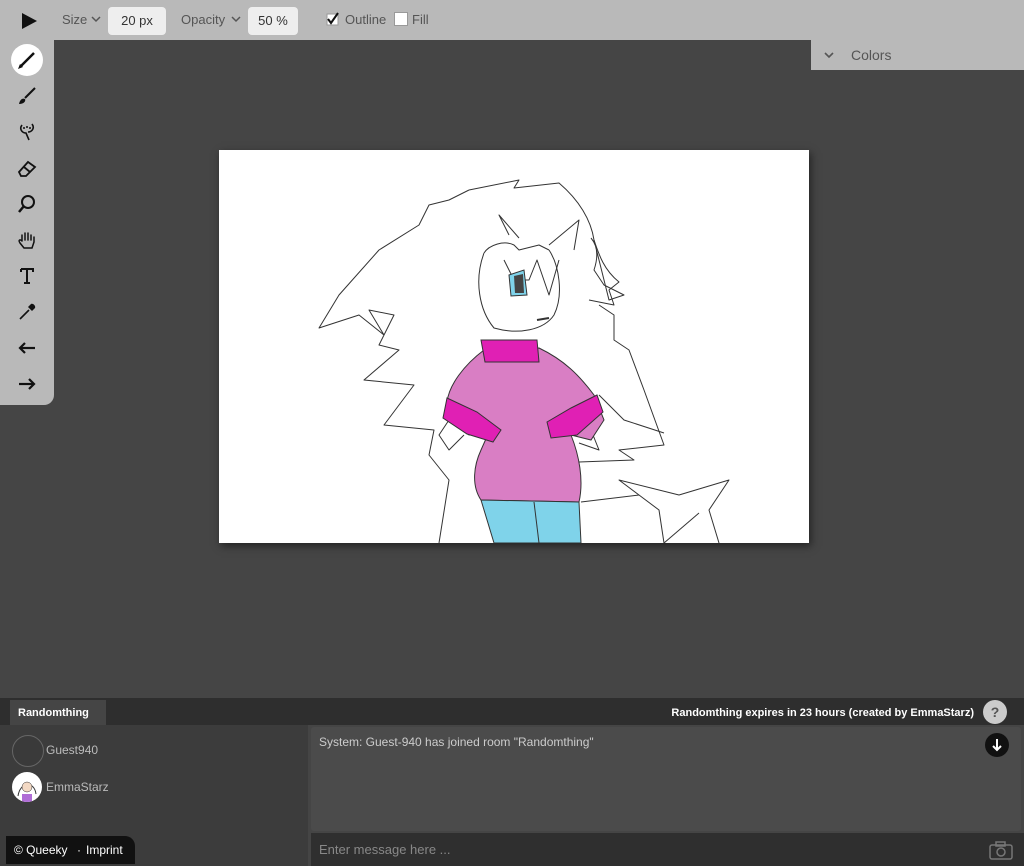 This screenshot has height=866, width=1024. I want to click on pen-icon, so click(26, 60).